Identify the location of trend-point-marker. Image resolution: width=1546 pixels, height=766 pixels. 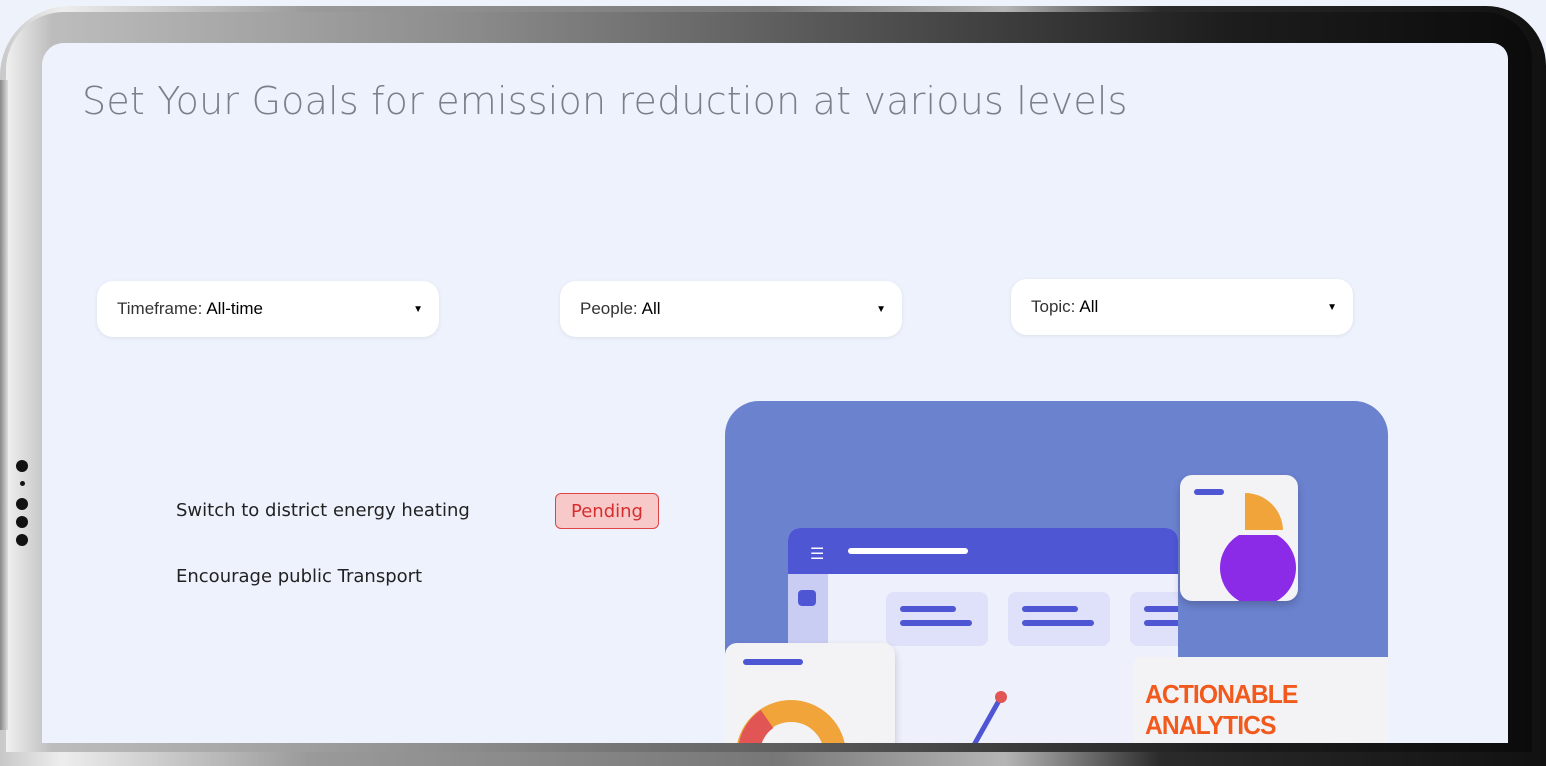
(1001, 697).